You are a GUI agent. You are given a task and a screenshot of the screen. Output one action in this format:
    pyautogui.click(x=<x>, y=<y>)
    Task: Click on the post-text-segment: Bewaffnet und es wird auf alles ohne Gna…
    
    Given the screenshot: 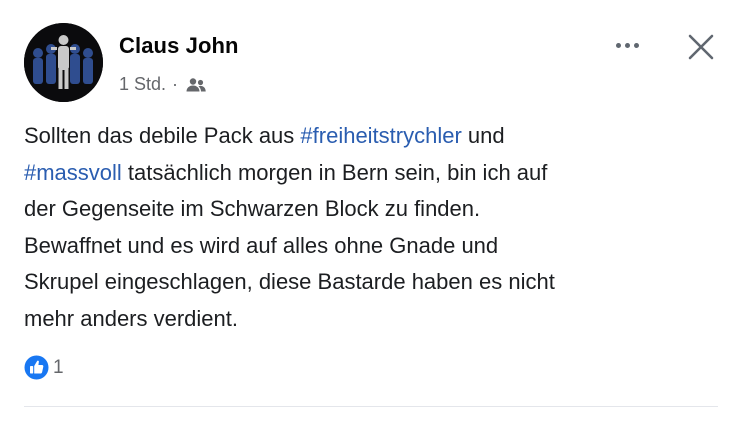 What is the action you would take?
    pyautogui.click(x=261, y=245)
    